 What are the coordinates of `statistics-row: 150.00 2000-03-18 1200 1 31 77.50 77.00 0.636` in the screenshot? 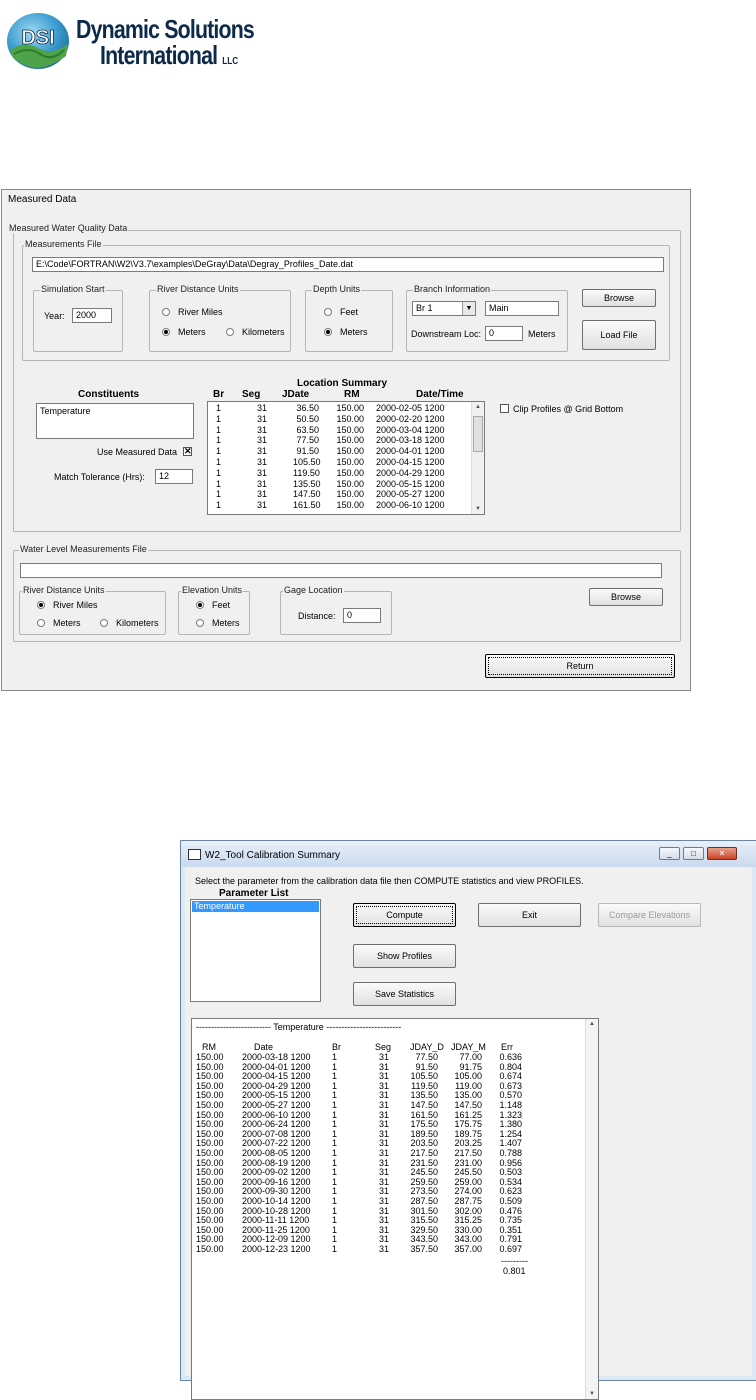 It's located at (388, 1057).